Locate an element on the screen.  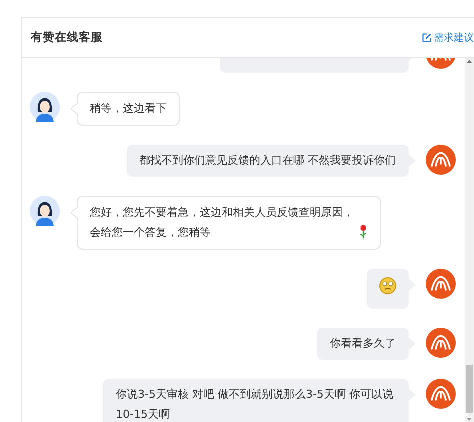
message-text: 稍等，这边看下 is located at coordinates (128, 108).